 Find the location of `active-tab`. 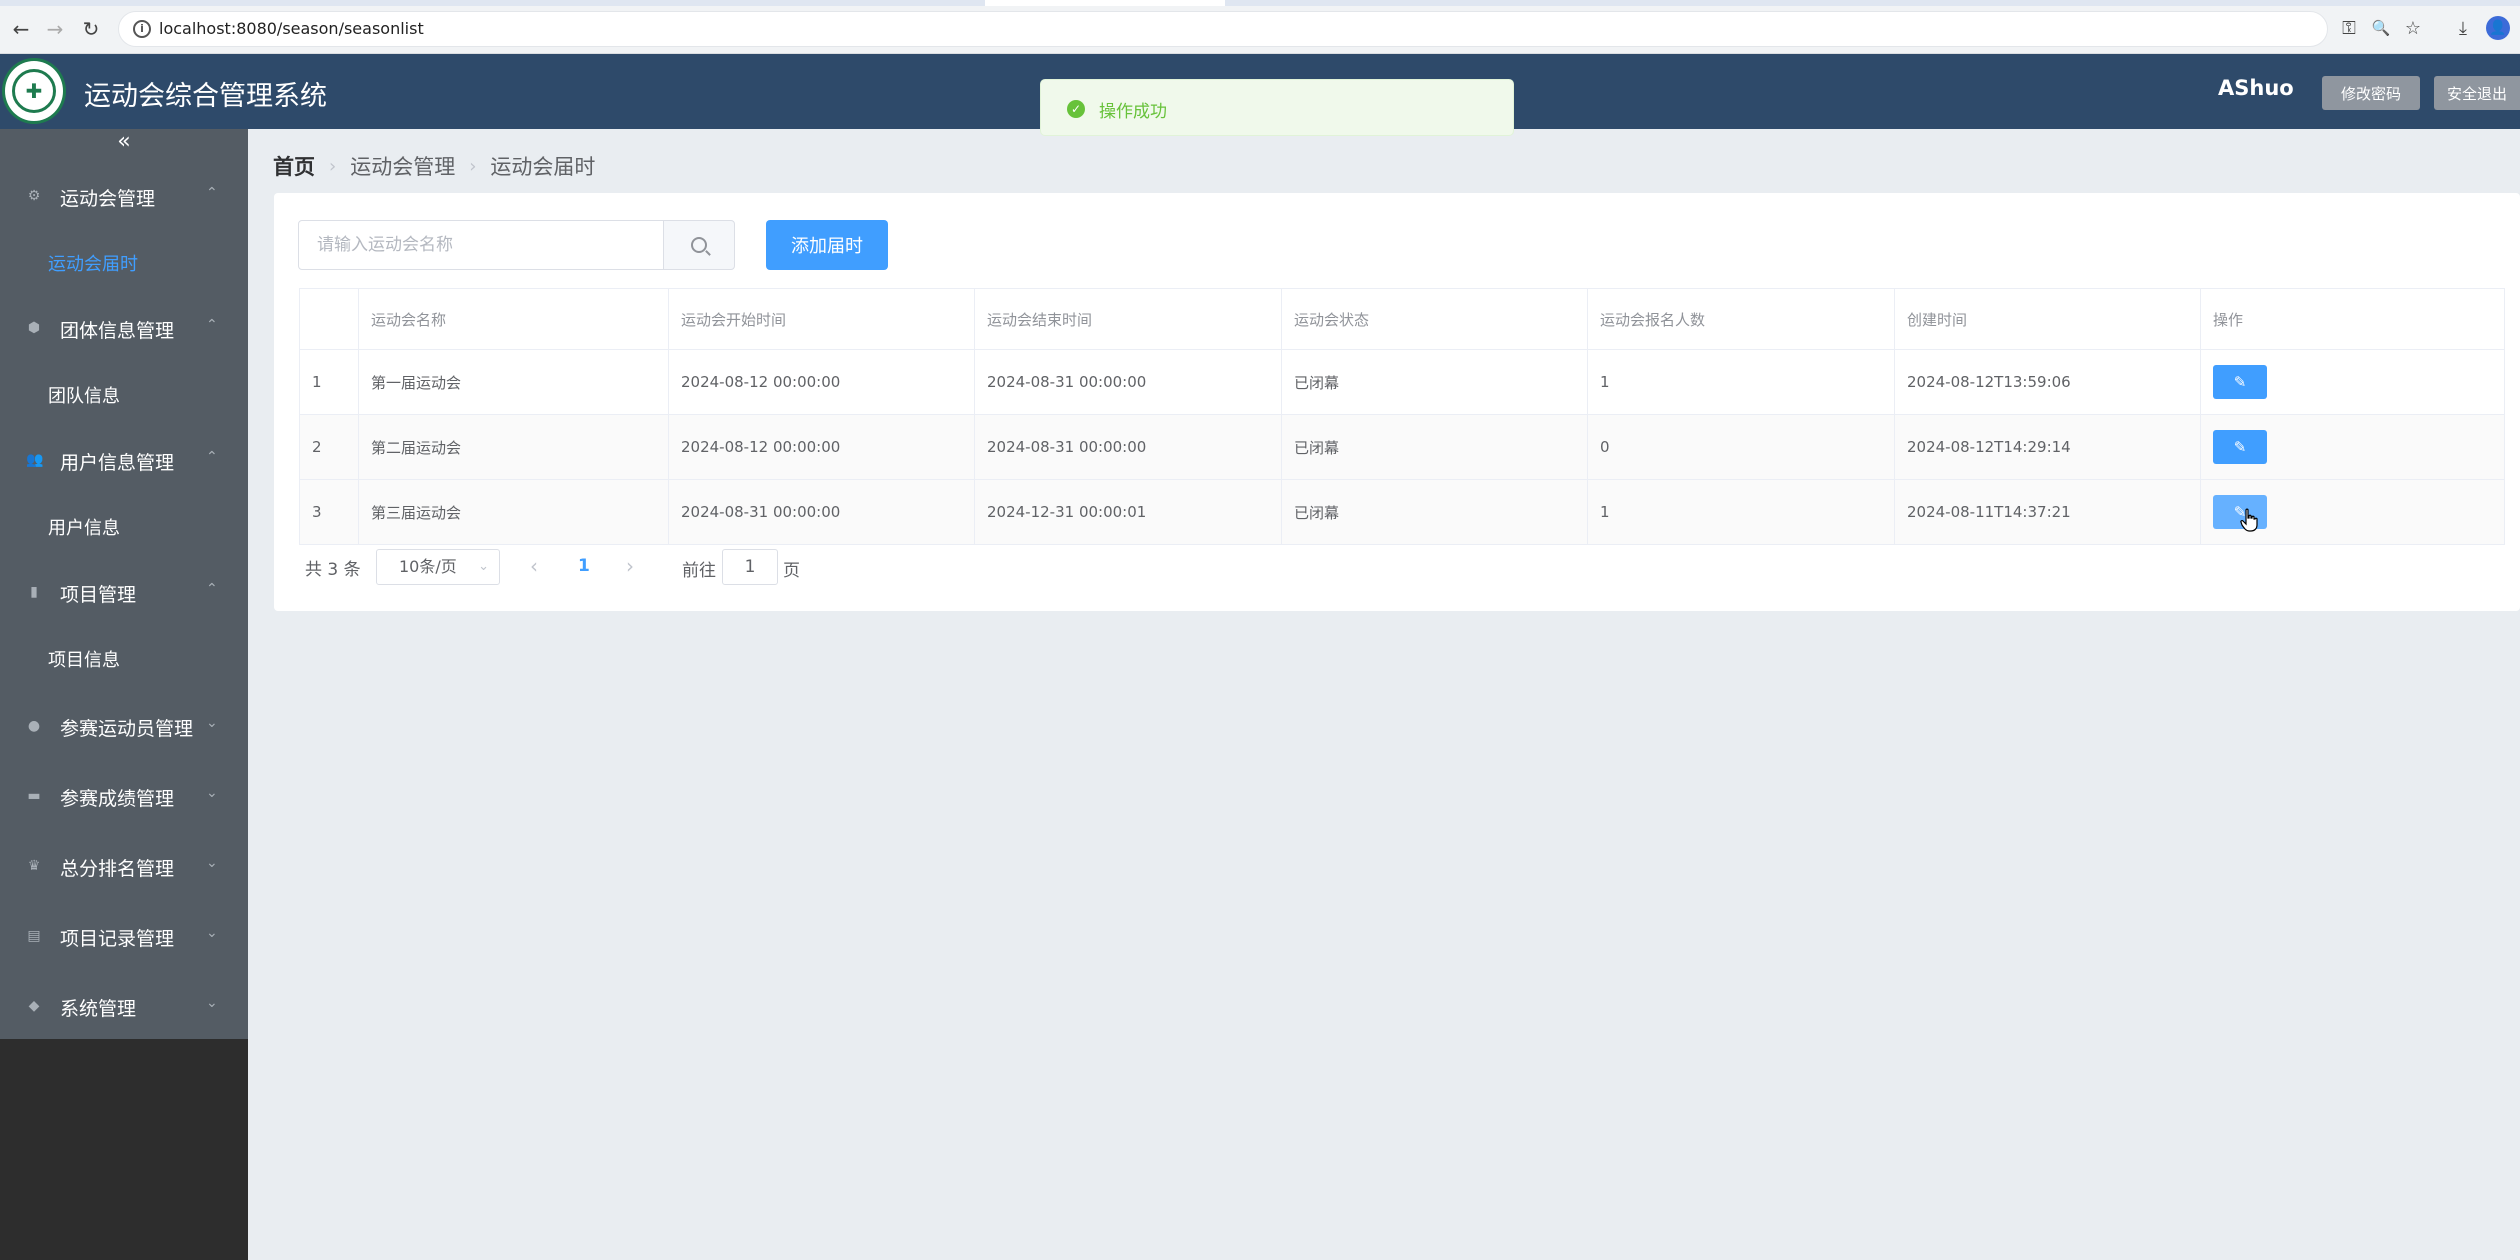

active-tab is located at coordinates (1105, 3).